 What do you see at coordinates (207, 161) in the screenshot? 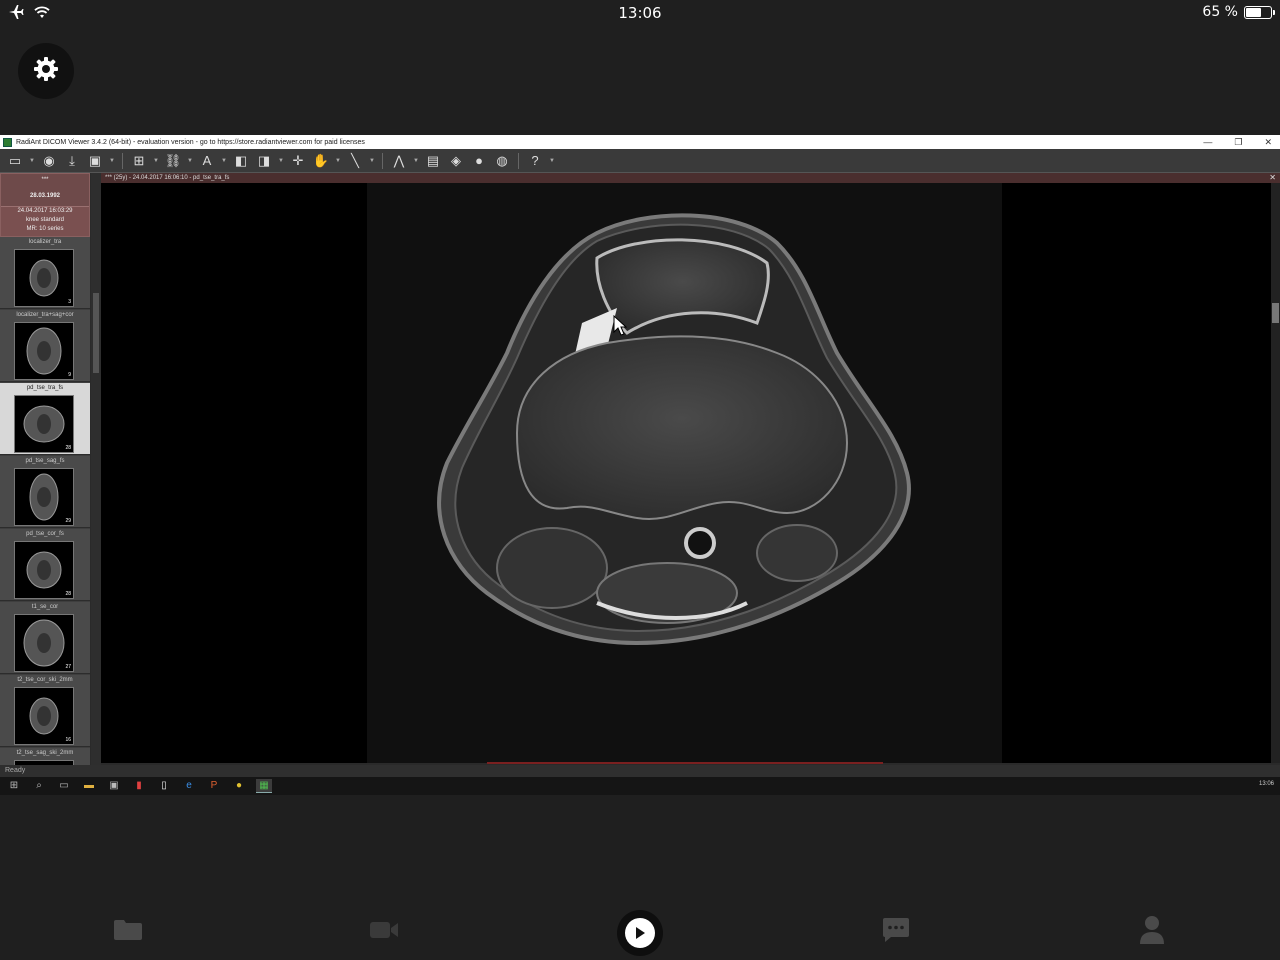
I see `text-annotation-icon: A` at bounding box center [207, 161].